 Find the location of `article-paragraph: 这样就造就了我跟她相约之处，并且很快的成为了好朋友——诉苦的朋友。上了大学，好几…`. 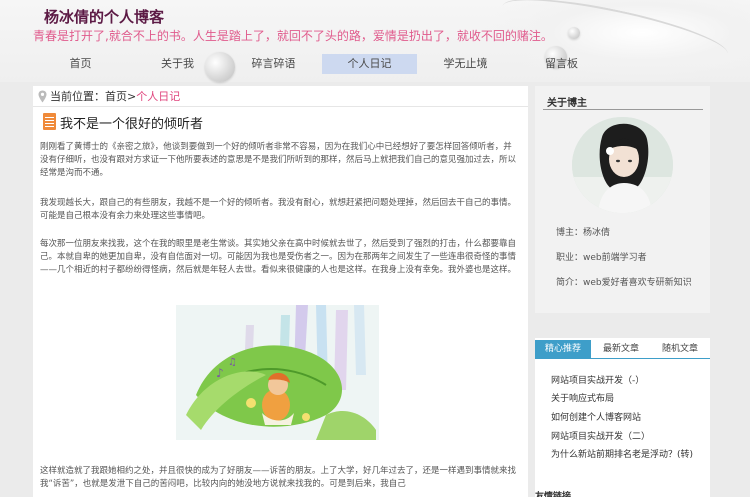

article-paragraph: 这样就造就了我跟她相约之处，并且很快的成为了好朋友——诉苦的朋友。上了大学，好几… is located at coordinates (278, 477).